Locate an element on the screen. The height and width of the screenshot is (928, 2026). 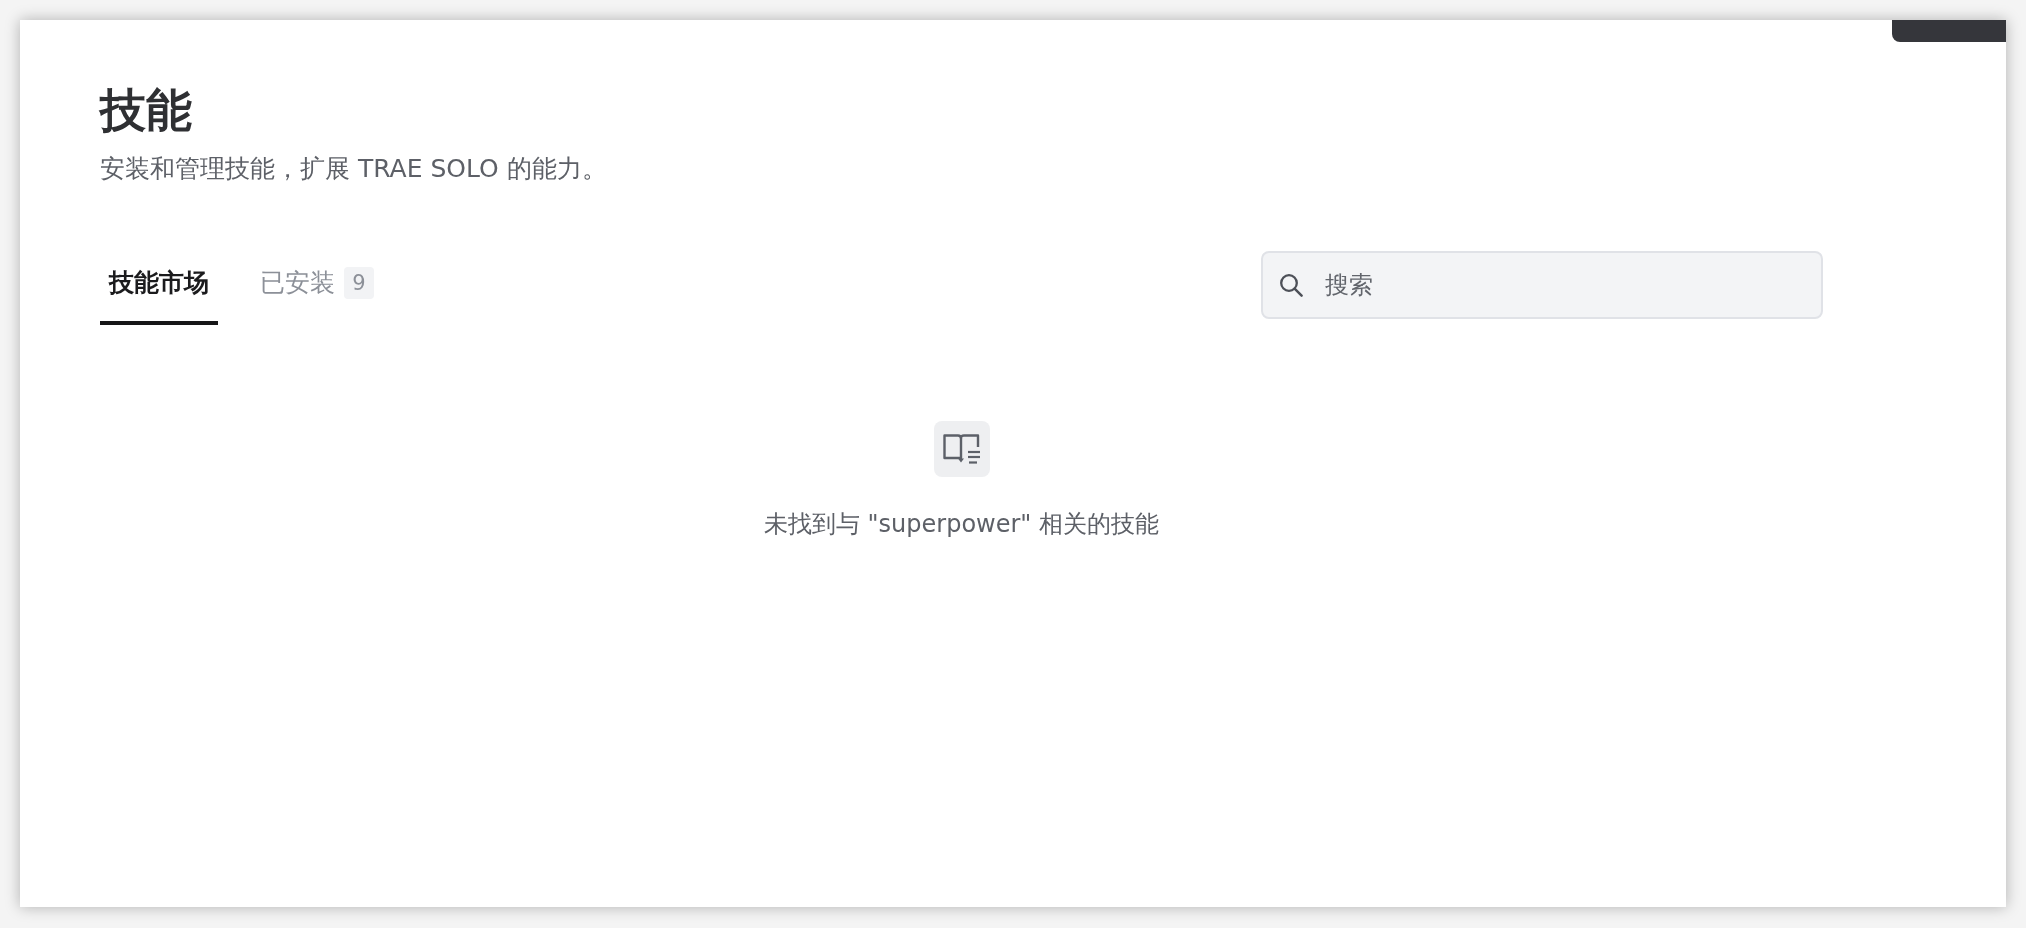
book-icon is located at coordinates (961, 449).